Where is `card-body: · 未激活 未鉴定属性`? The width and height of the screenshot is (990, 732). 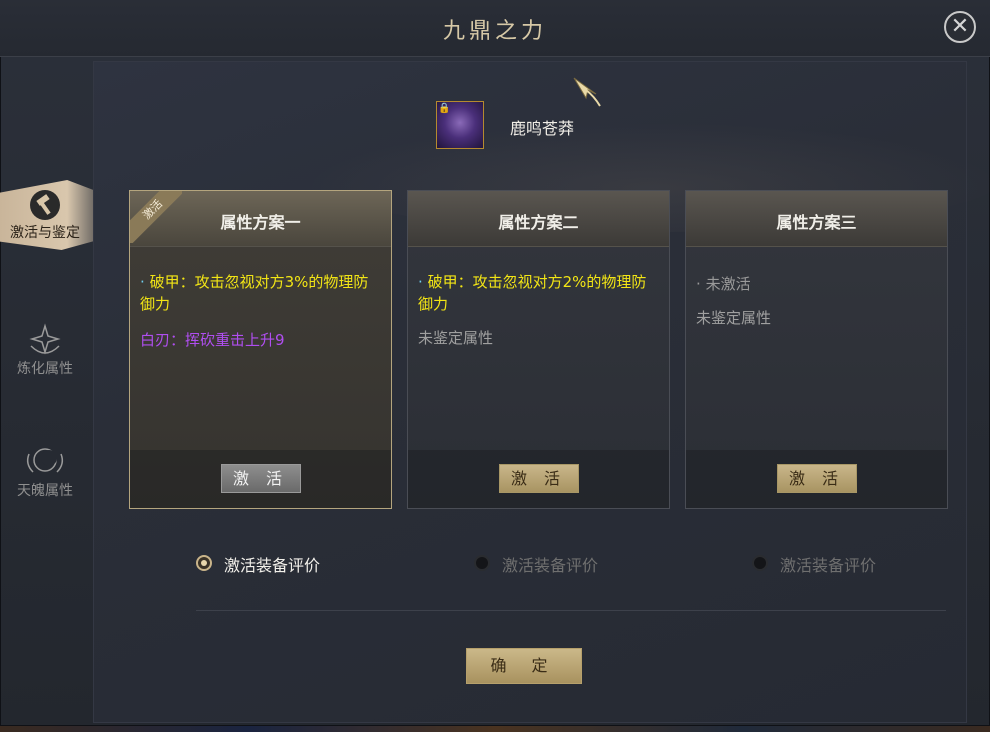 card-body: · 未激活 未鉴定属性 is located at coordinates (817, 301).